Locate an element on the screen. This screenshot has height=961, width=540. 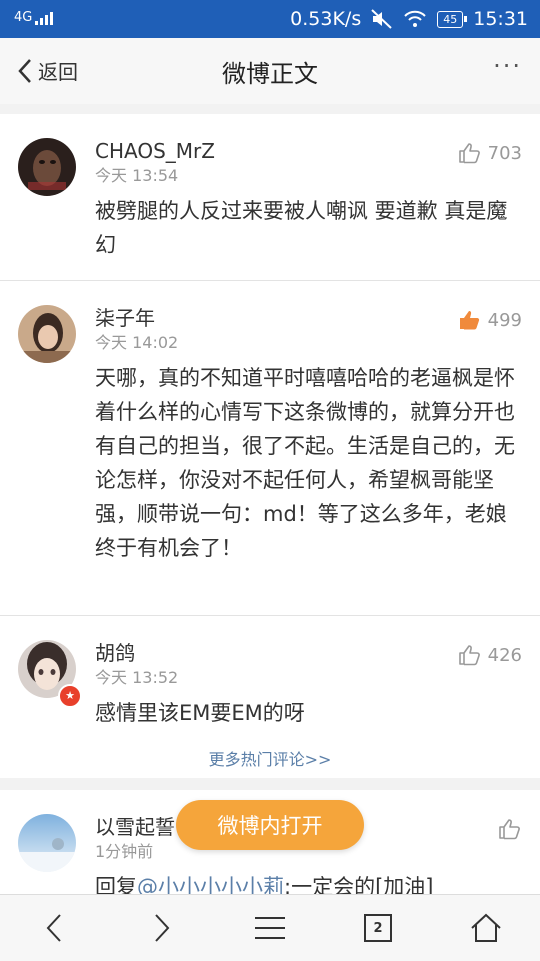
reply-text: :一定会的[加油] is located at coordinates (359, 884).